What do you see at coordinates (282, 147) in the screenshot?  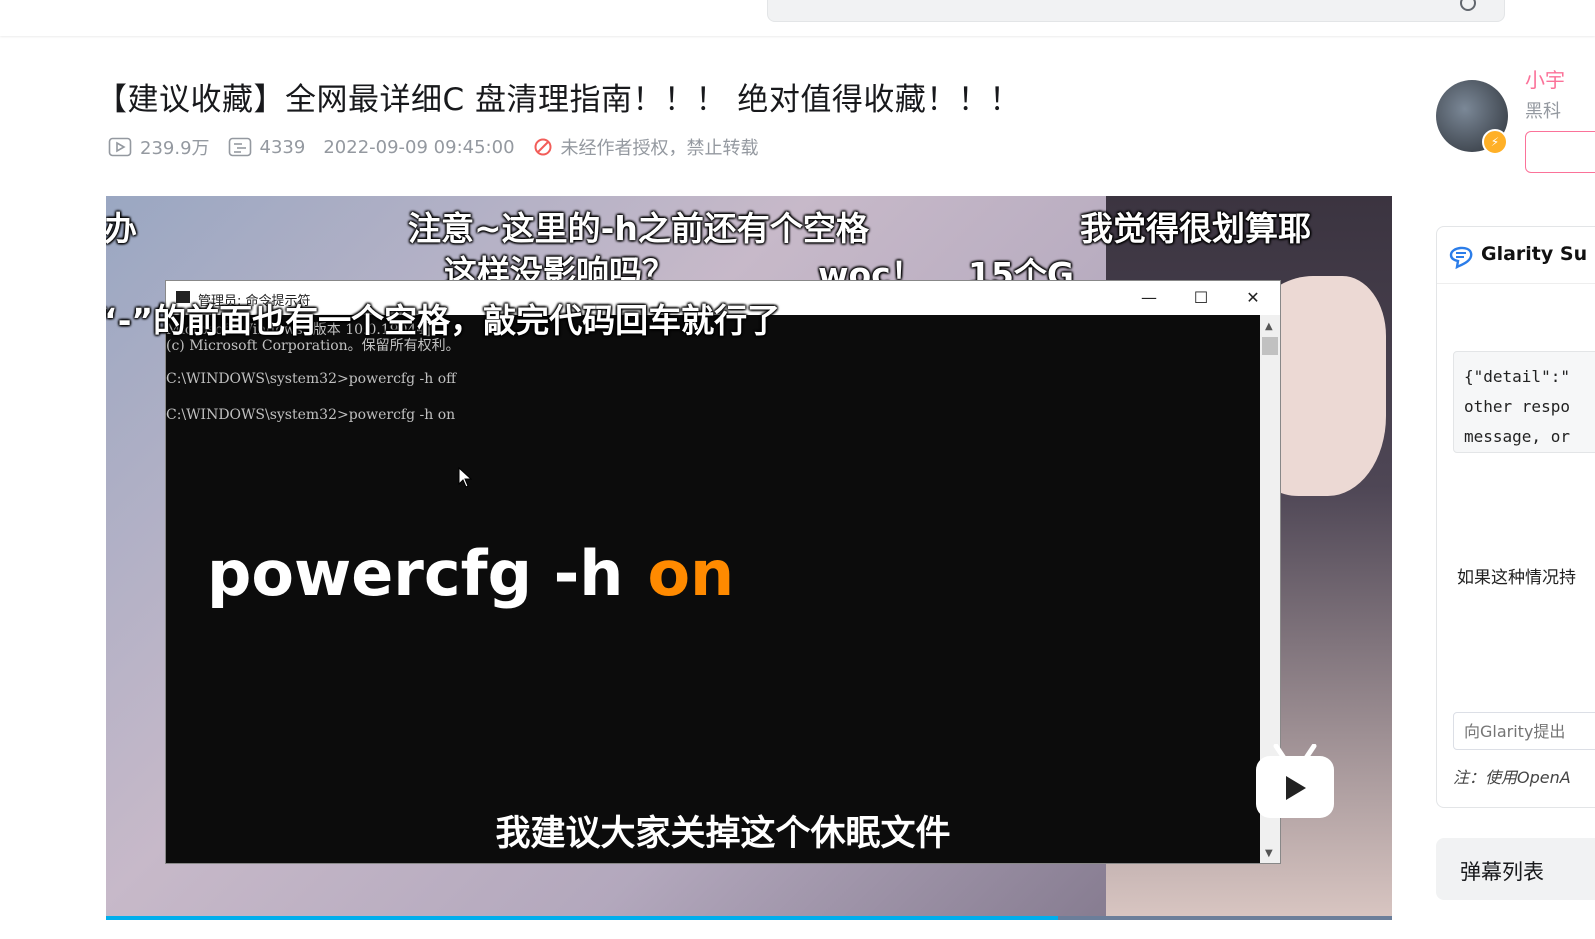 I see `danmaku-count-text: 4339` at bounding box center [282, 147].